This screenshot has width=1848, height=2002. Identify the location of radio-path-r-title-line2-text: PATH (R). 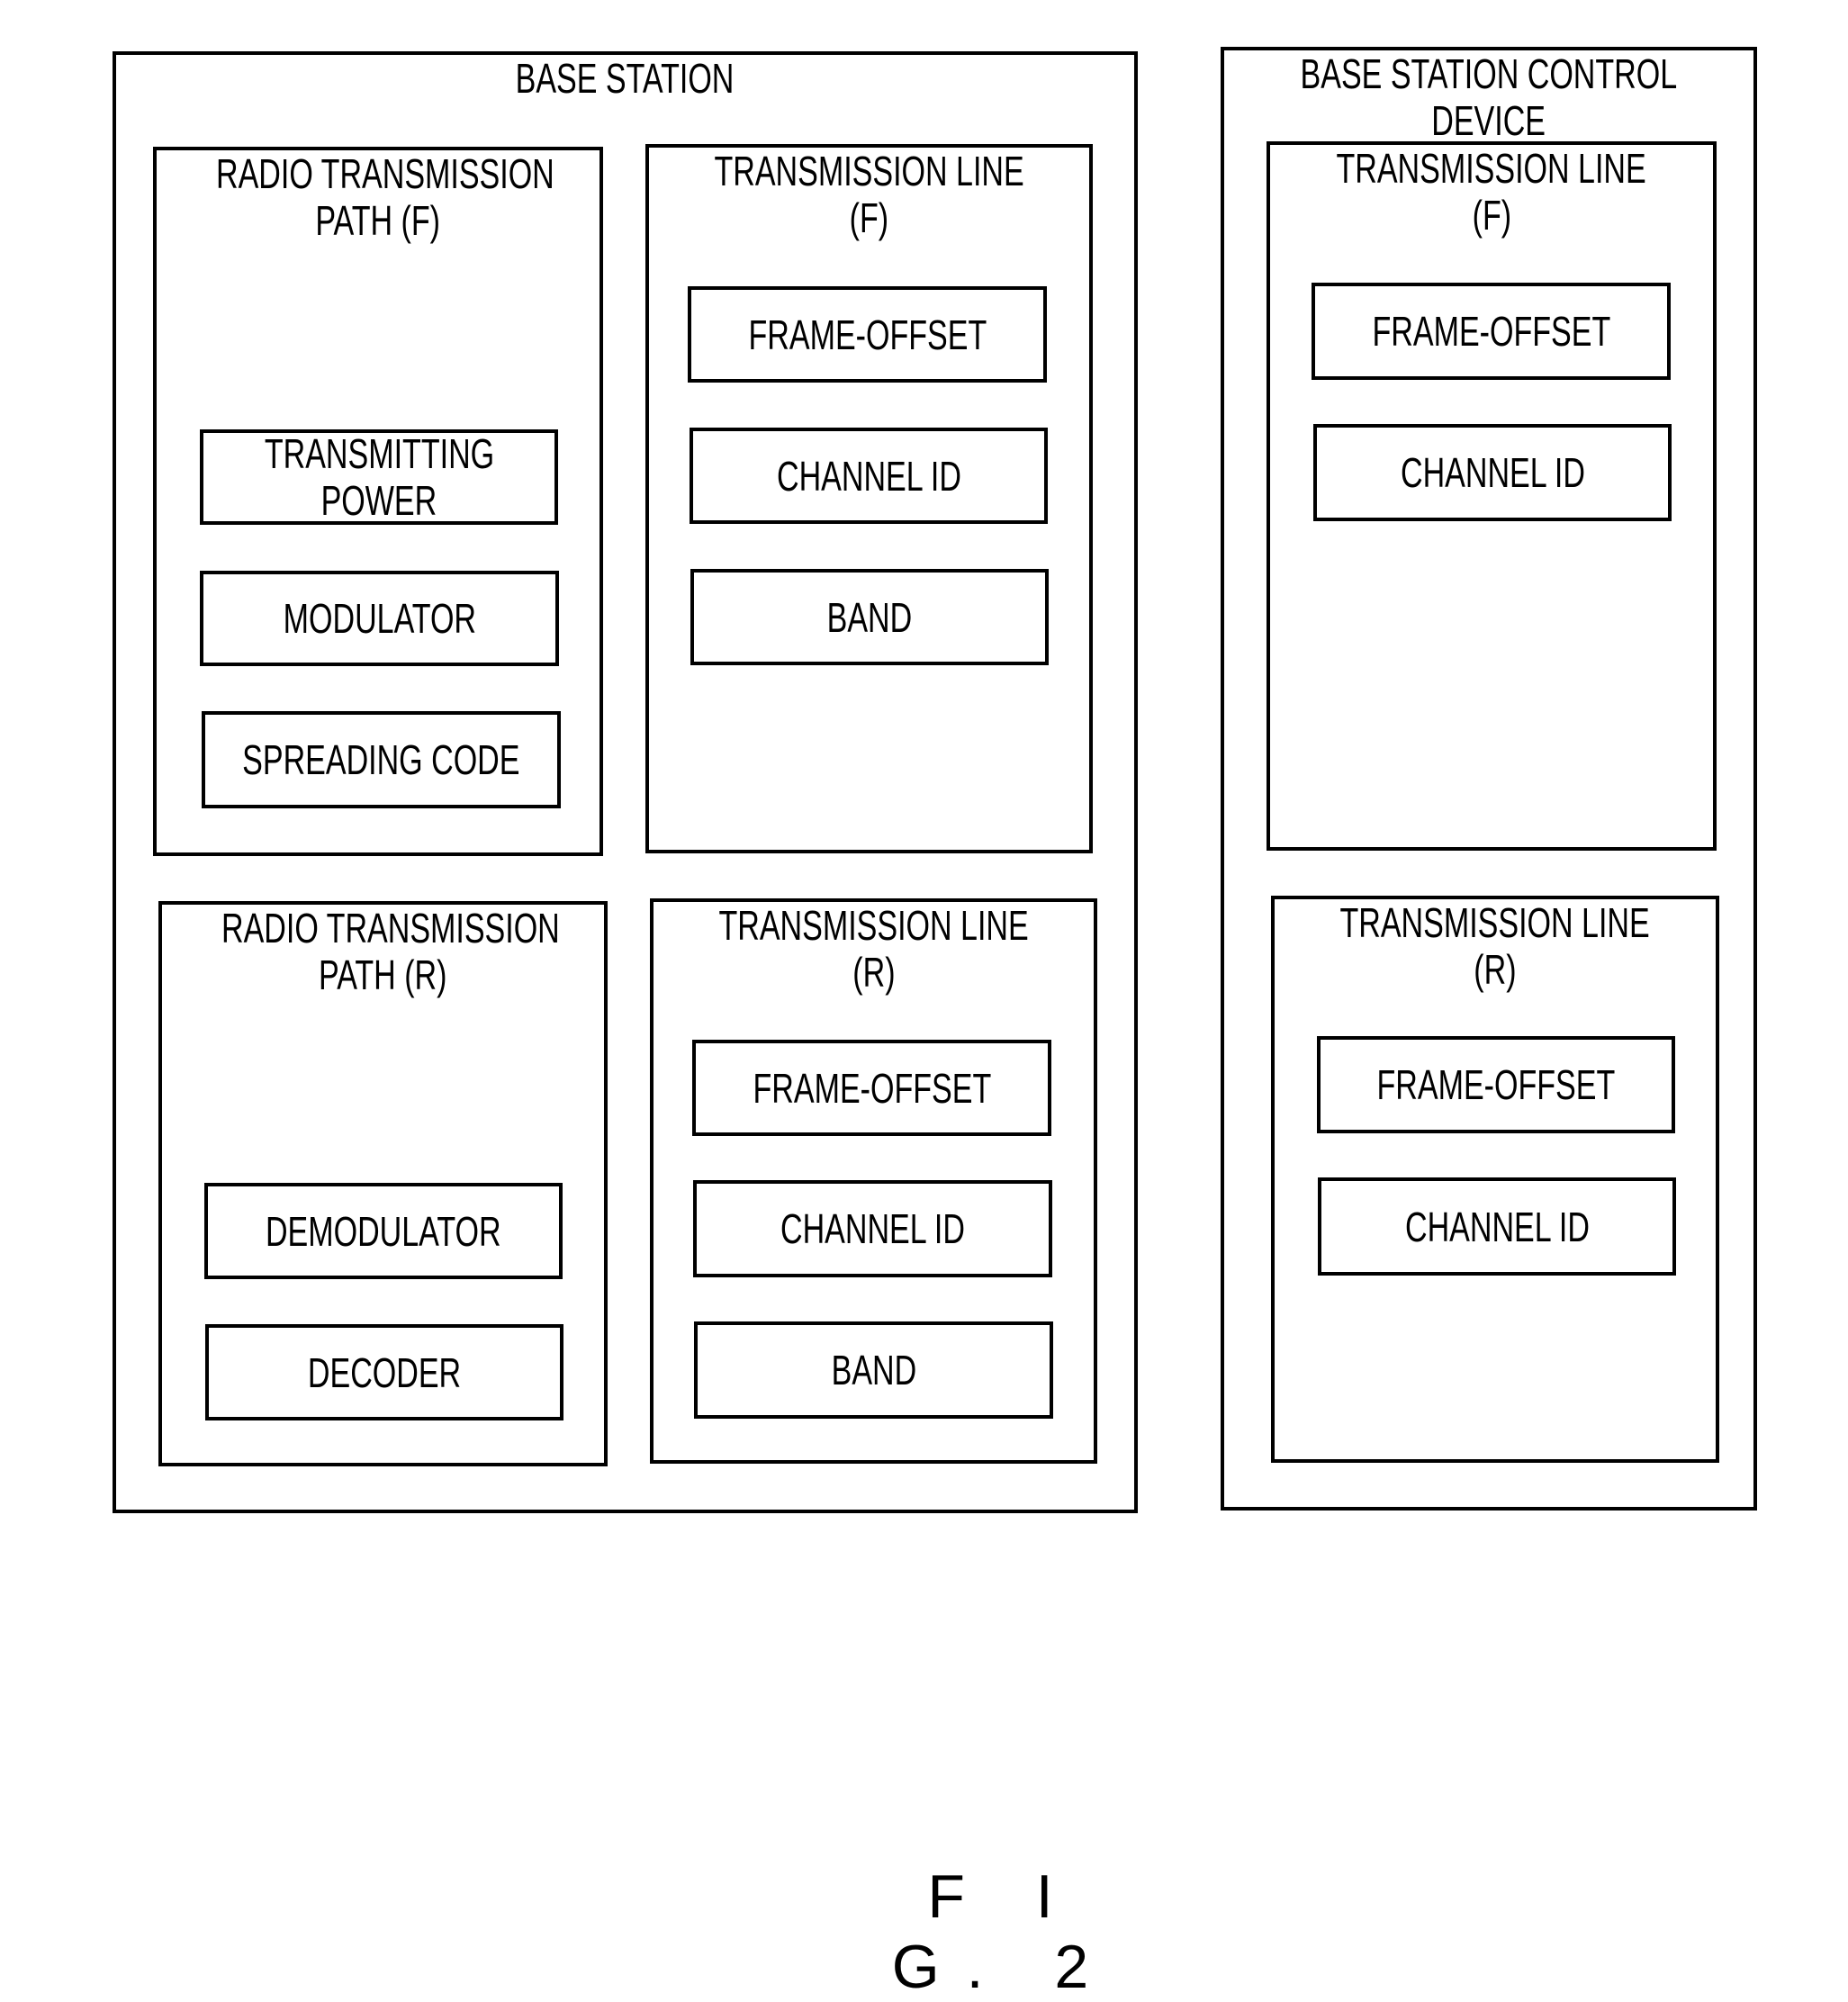
(383, 974).